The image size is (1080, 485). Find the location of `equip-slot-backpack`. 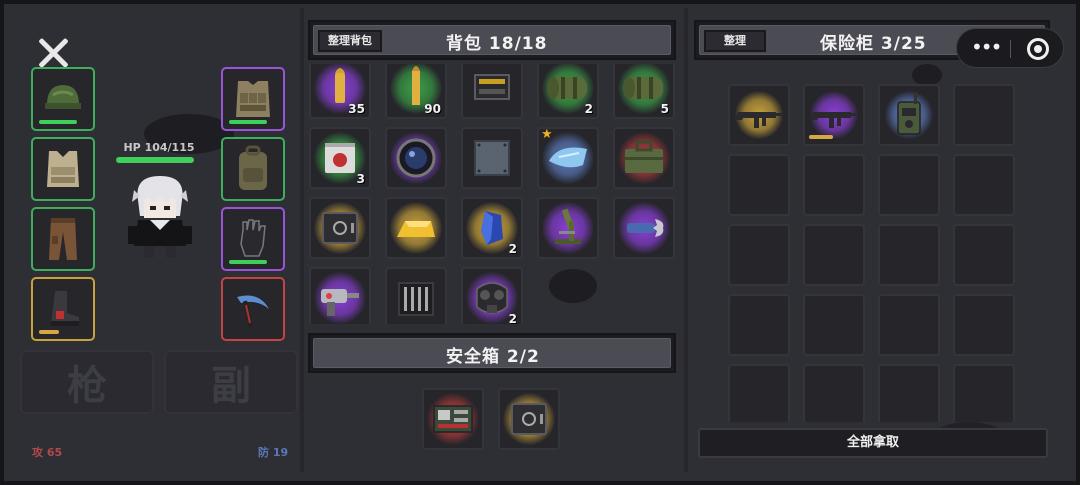

equip-slot-backpack is located at coordinates (253, 169).